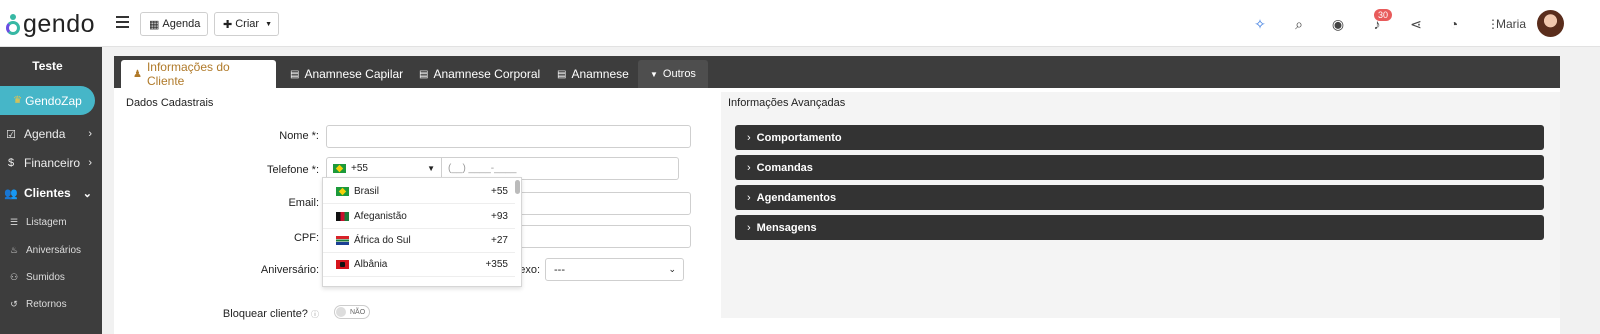 The image size is (1600, 334). What do you see at coordinates (14, 221) in the screenshot?
I see `list-icon: ☰` at bounding box center [14, 221].